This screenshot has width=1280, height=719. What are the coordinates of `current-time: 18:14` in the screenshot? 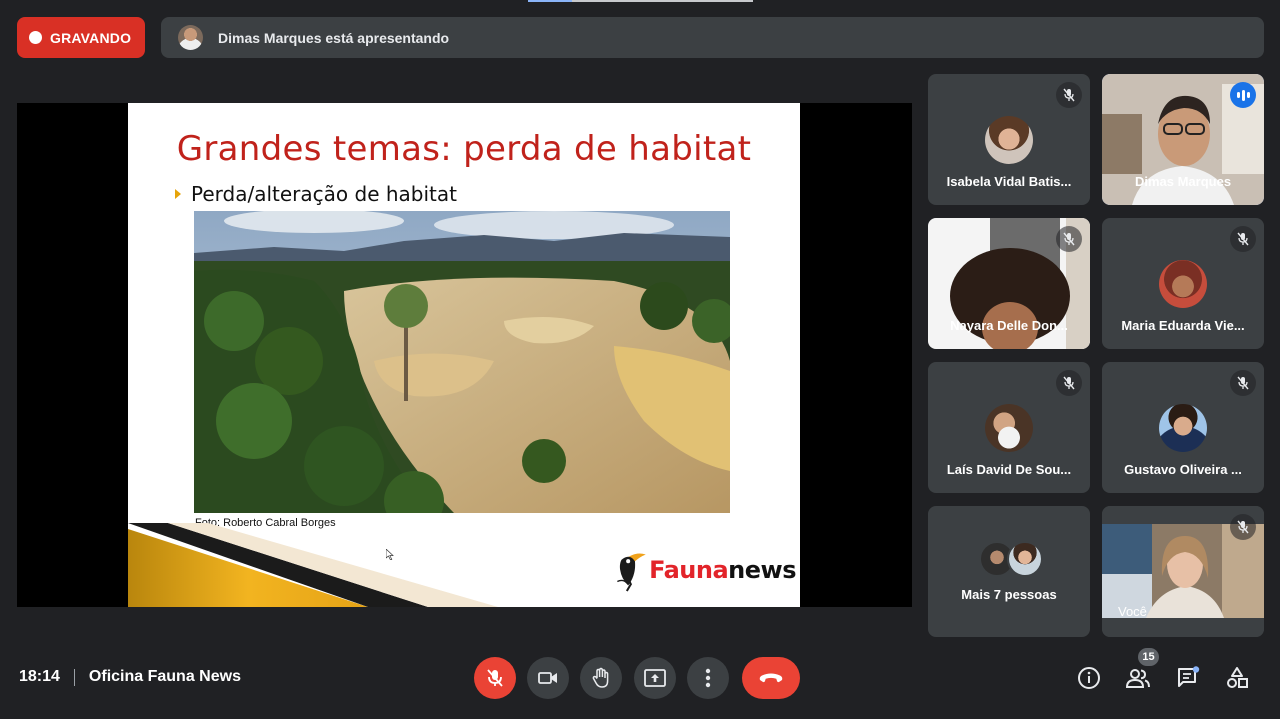 It's located at (39, 676).